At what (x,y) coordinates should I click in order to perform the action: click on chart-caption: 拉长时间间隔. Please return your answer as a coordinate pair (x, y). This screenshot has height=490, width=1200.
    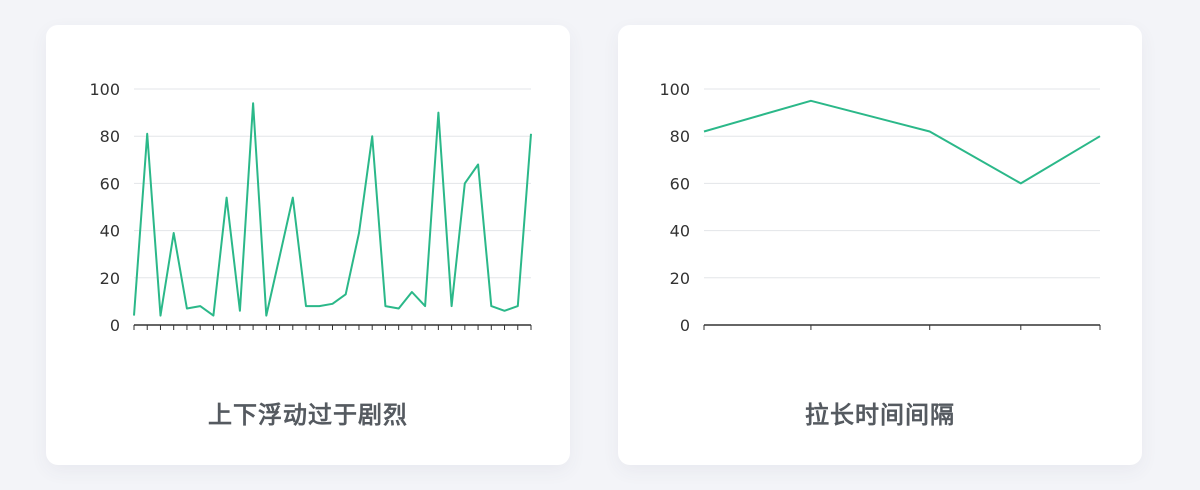
    Looking at the image, I should click on (880, 415).